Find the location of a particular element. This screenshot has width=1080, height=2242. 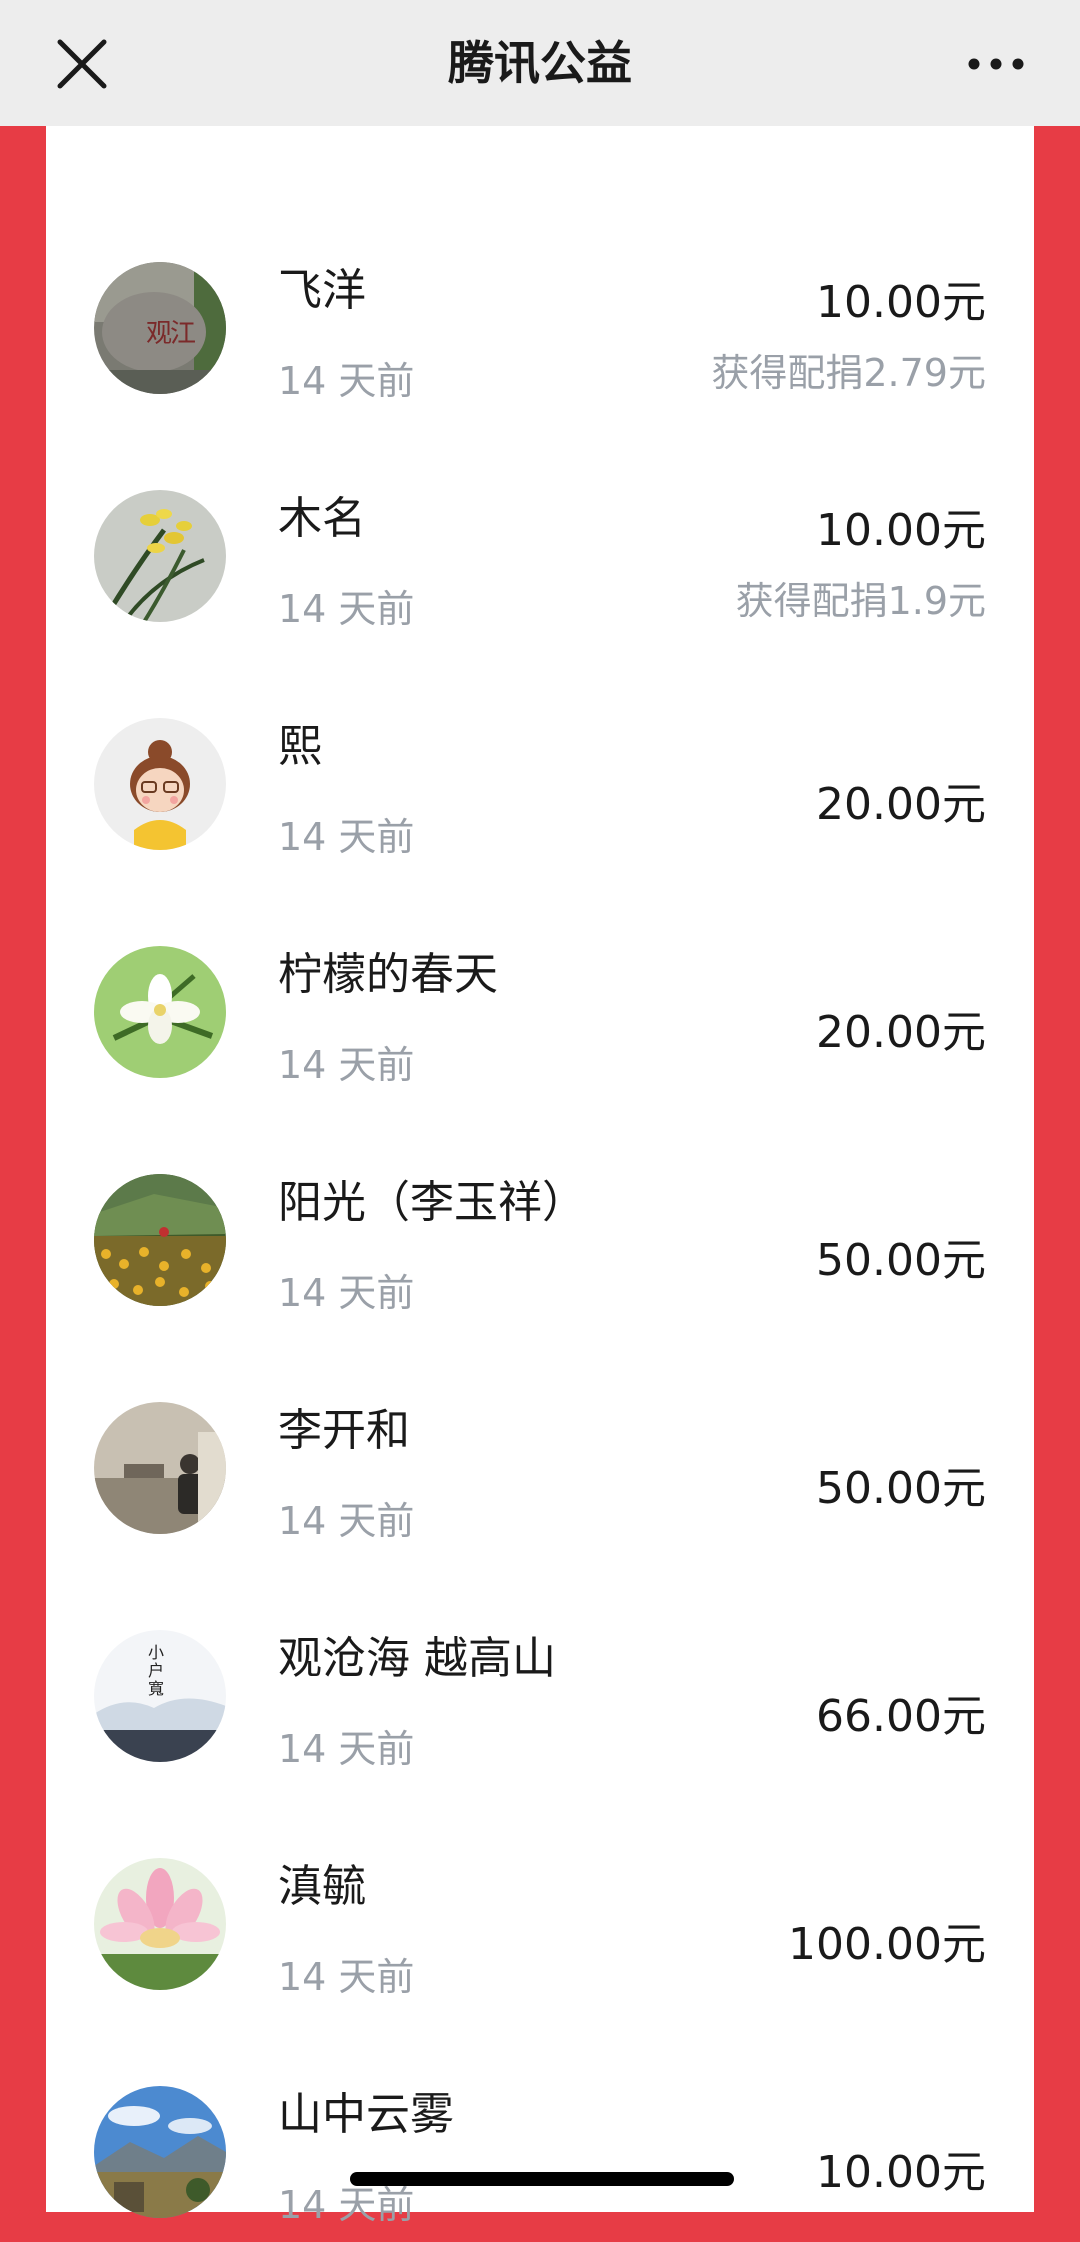

home-indicator is located at coordinates (542, 2179).